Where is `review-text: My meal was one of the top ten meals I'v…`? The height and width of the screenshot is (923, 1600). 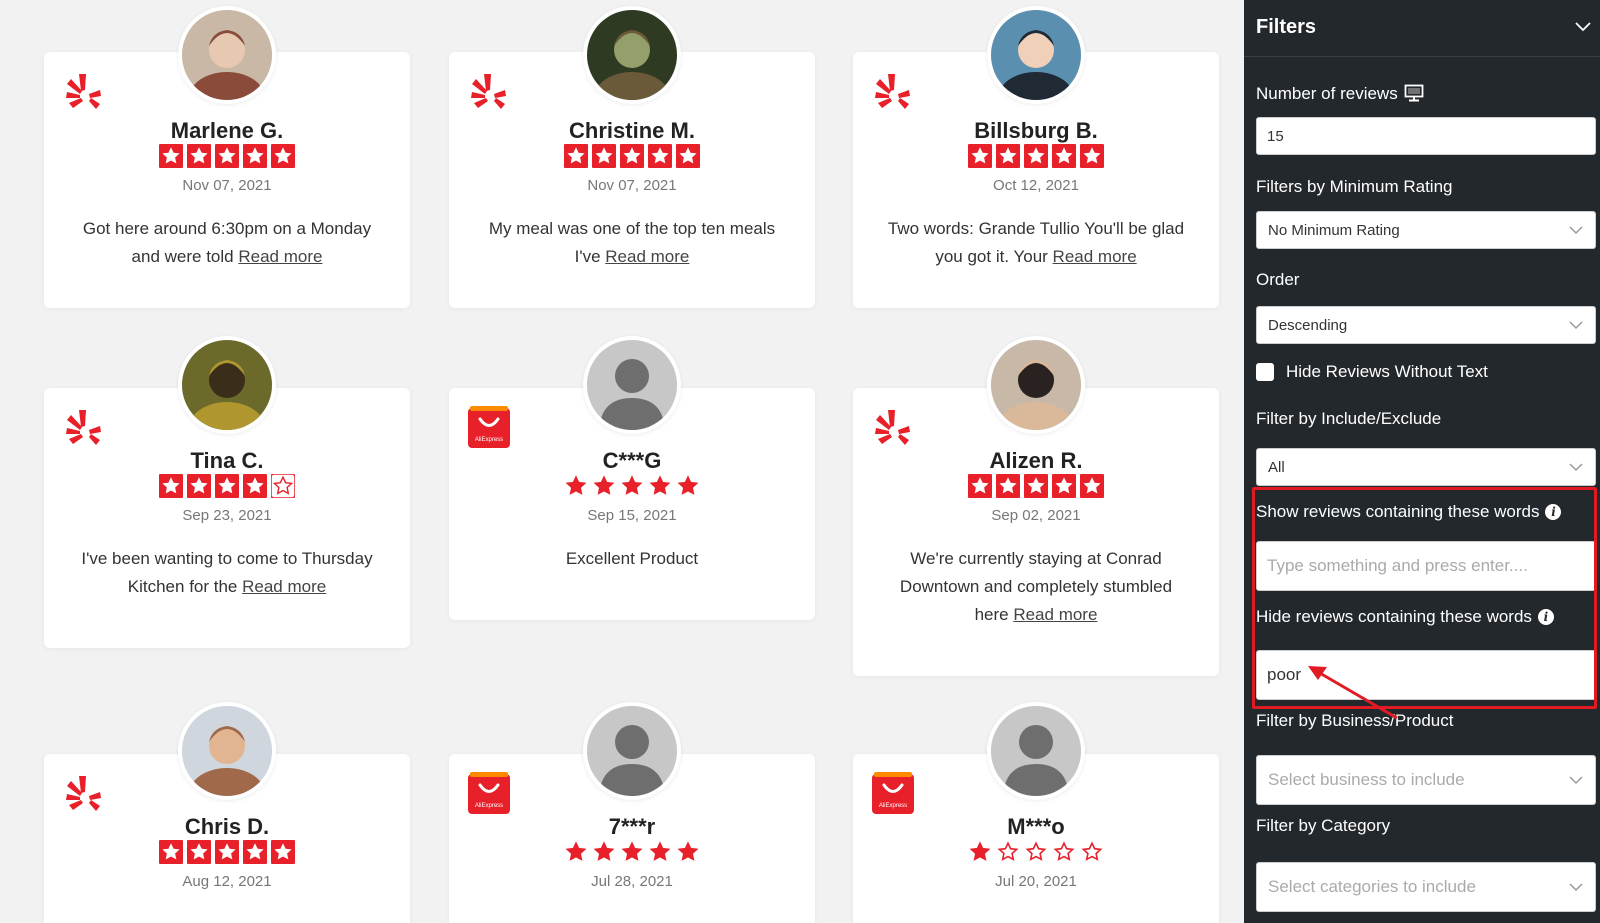
review-text: My meal was one of the top ten meals I'v… is located at coordinates (632, 243).